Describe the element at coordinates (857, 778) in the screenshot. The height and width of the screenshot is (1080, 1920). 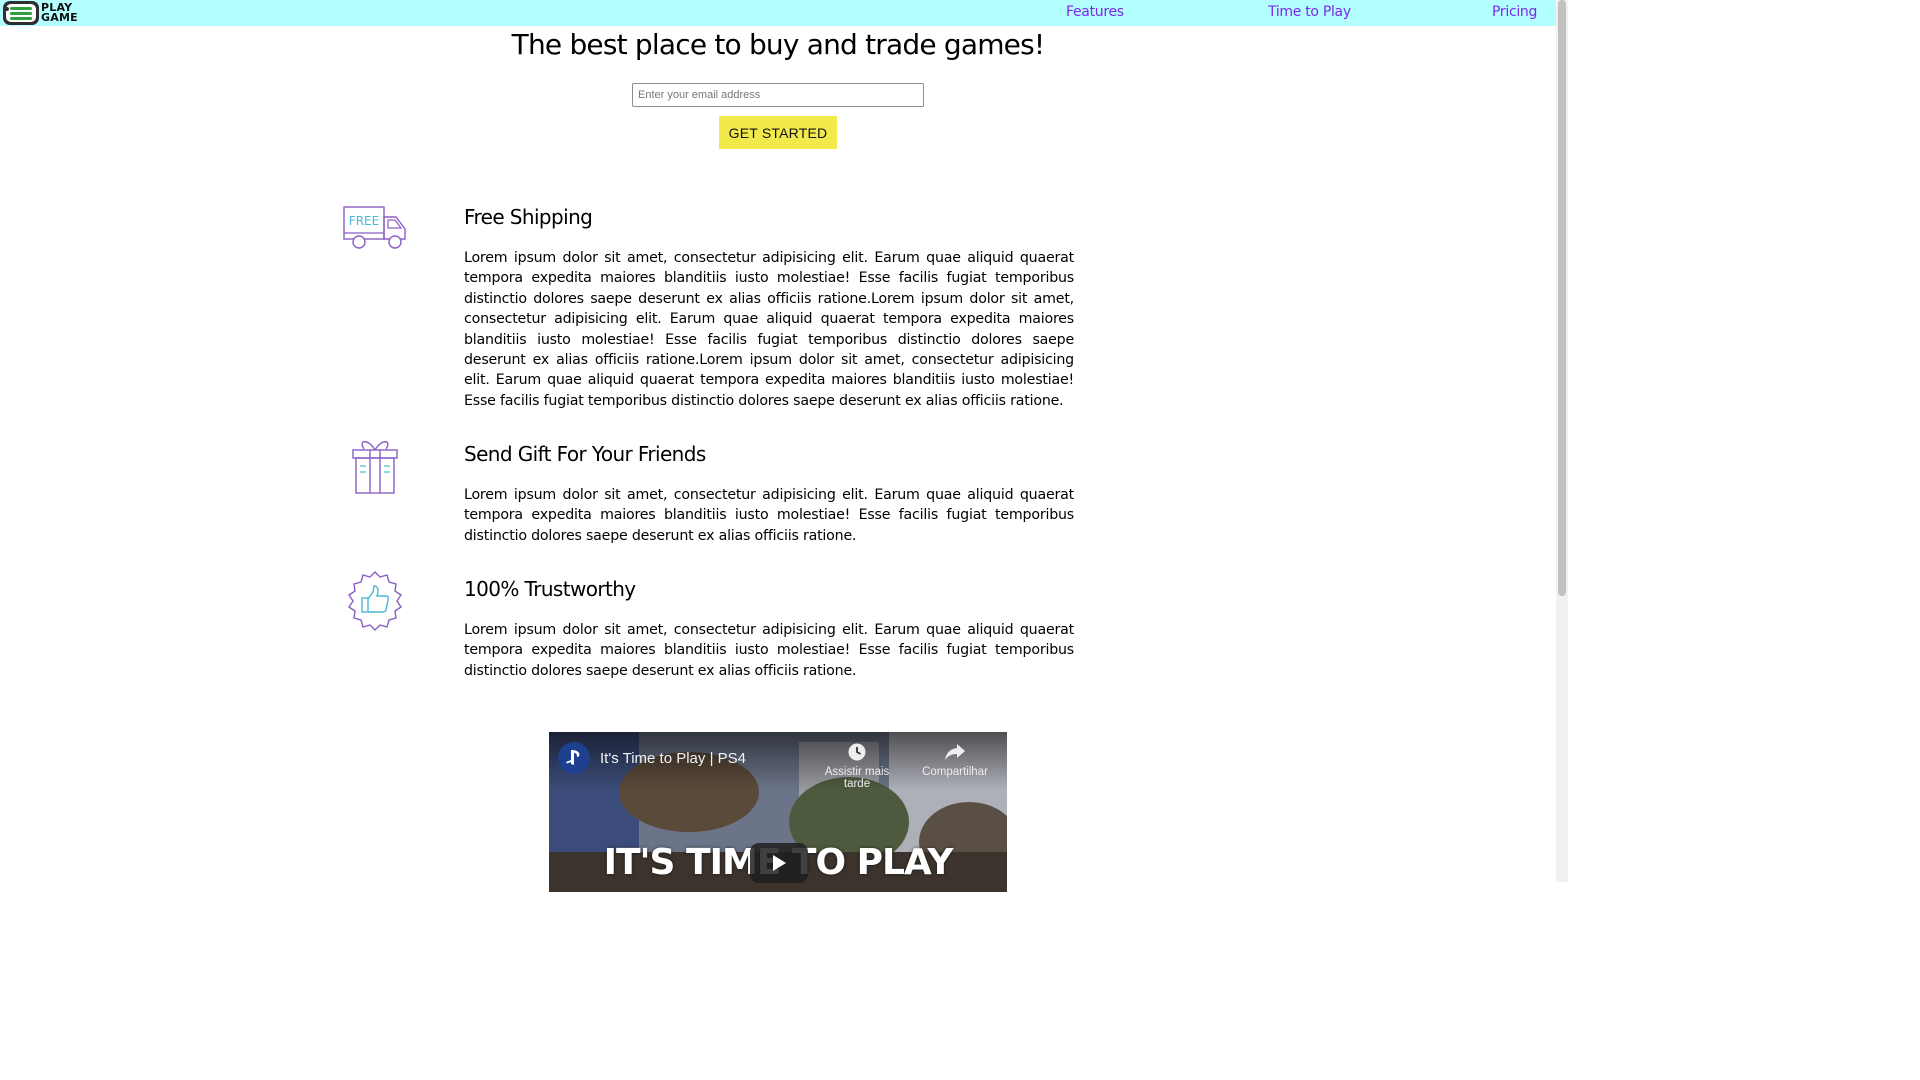
I see `watch-later-label: Assistir mais tarde` at that location.